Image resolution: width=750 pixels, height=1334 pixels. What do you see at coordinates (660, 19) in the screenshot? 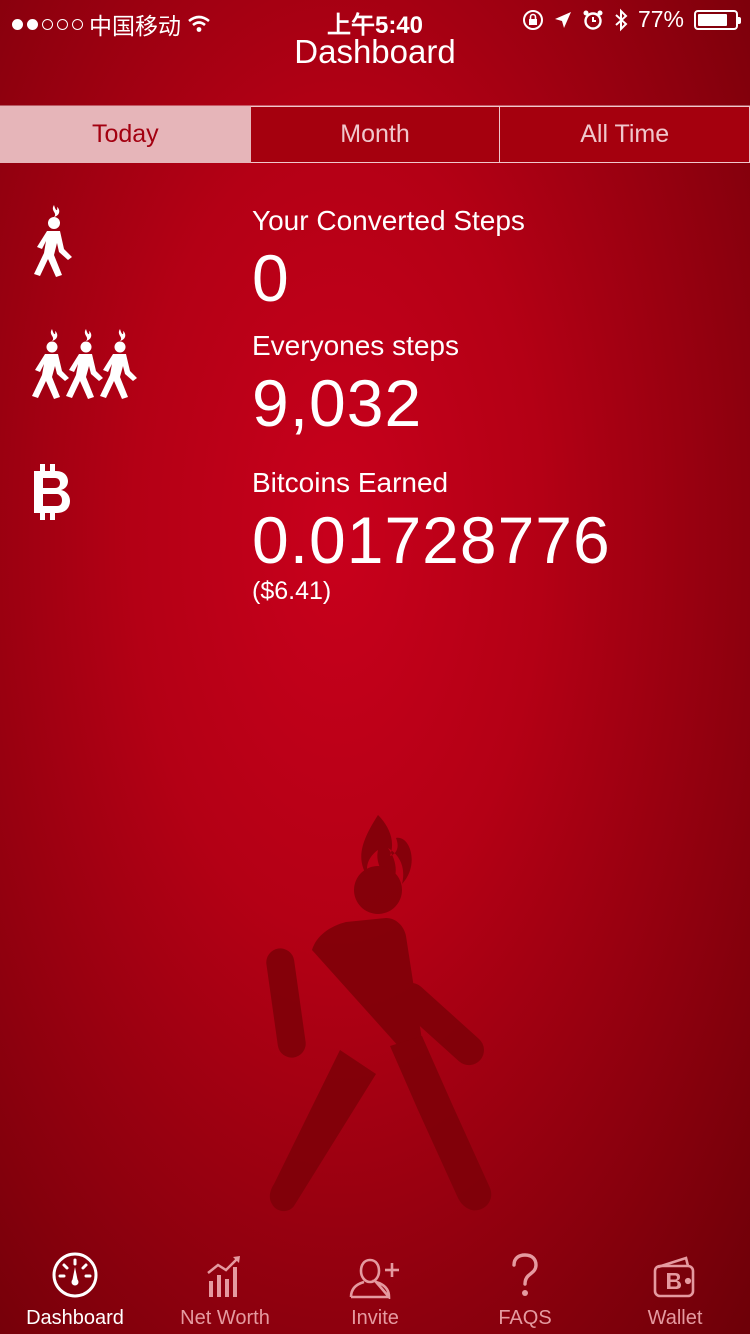
I see `battery-percent: 77%` at bounding box center [660, 19].